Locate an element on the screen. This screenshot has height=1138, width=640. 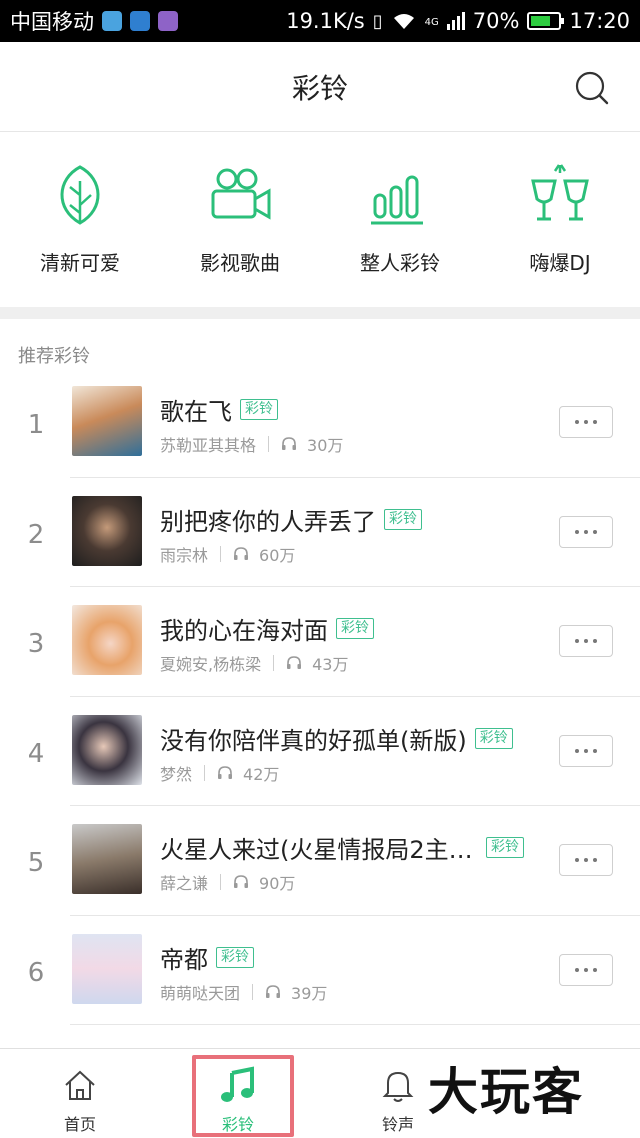
category-label: 影视歌曲 is located at coordinates (240, 263).